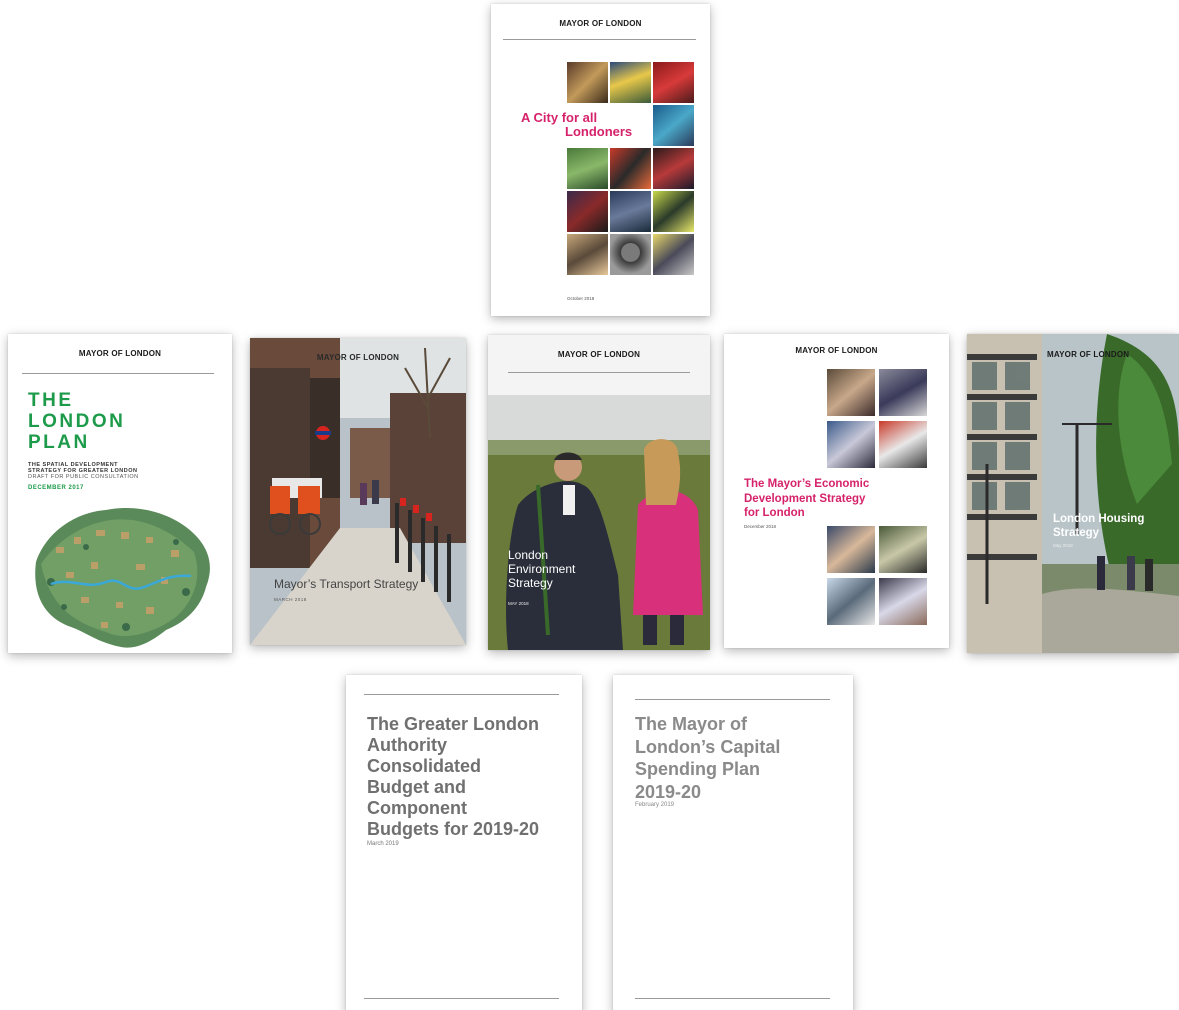 This screenshot has height=1010, width=1179. Describe the element at coordinates (655, 805) in the screenshot. I see `publication-date: February 2019` at that location.